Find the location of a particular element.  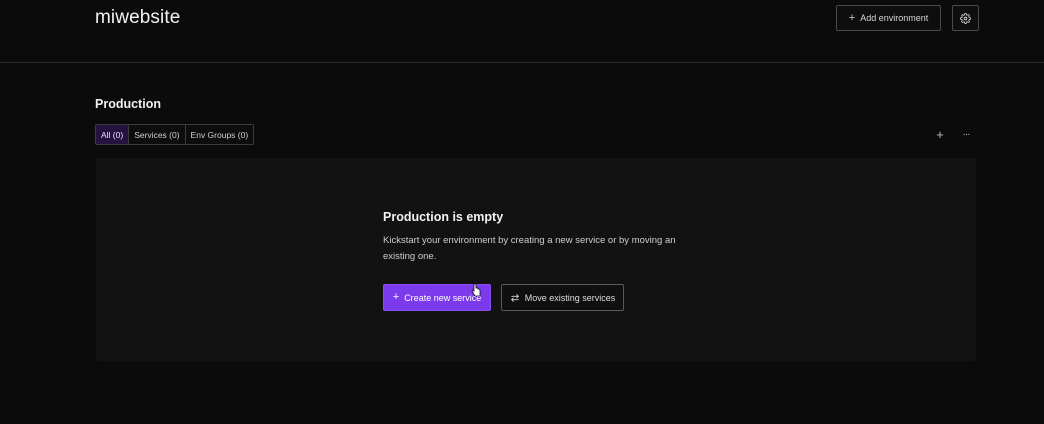

swap-arrows-icon is located at coordinates (514, 297).